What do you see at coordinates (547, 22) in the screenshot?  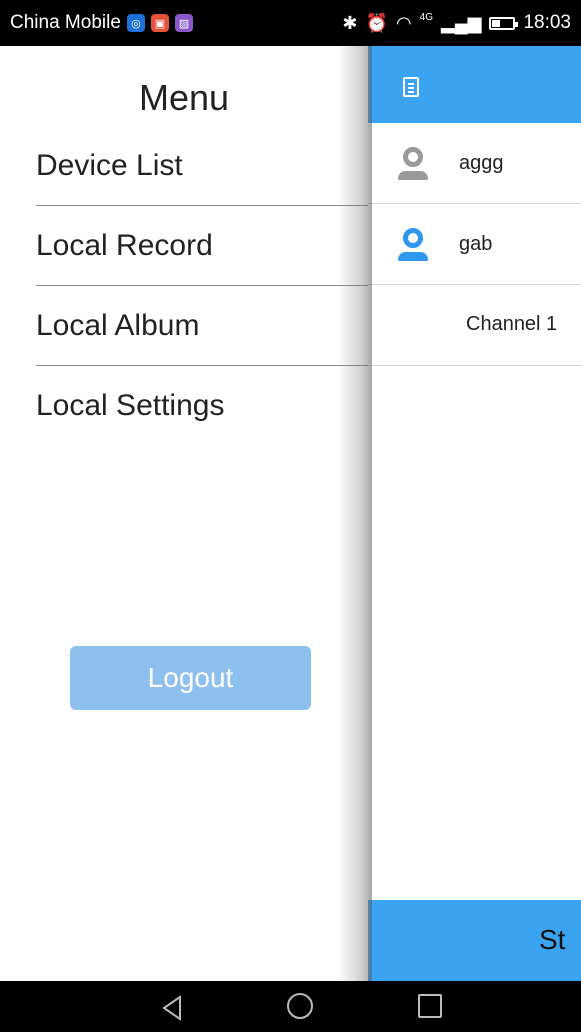 I see `clock: 18:03` at bounding box center [547, 22].